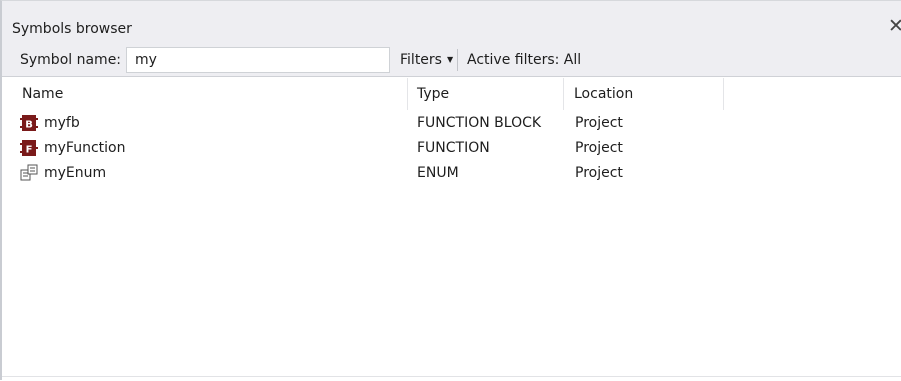 The image size is (901, 381). I want to click on symbol-name: myEnum, so click(75, 173).